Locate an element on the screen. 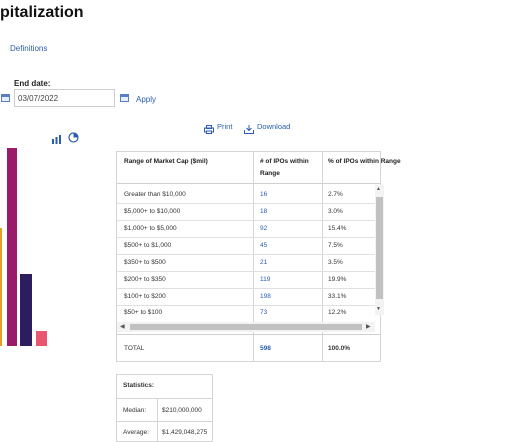 The width and height of the screenshot is (530, 442). col-header-percent: % of IPOs within Range is located at coordinates (364, 161).